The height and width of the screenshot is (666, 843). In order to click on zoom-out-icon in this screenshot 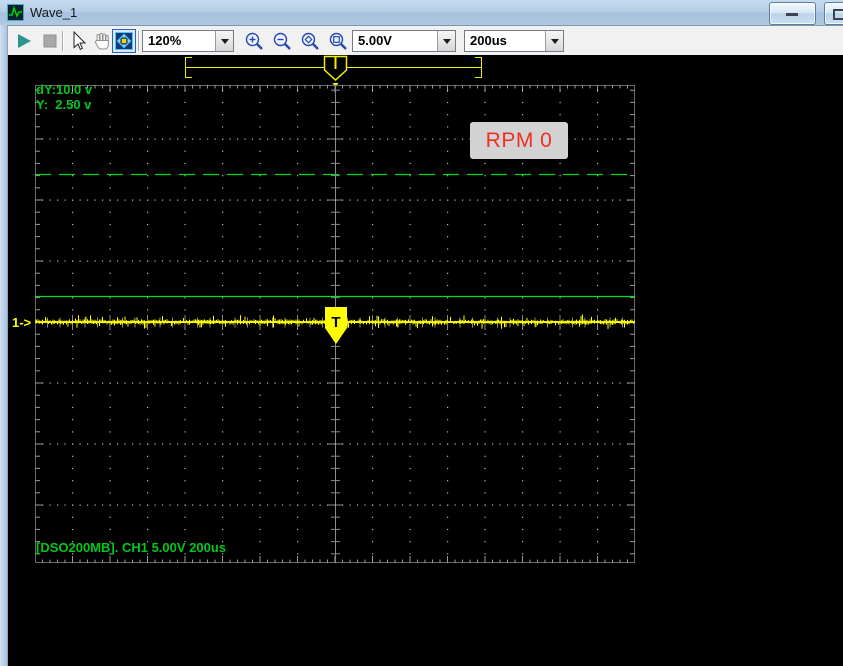, I will do `click(282, 41)`.